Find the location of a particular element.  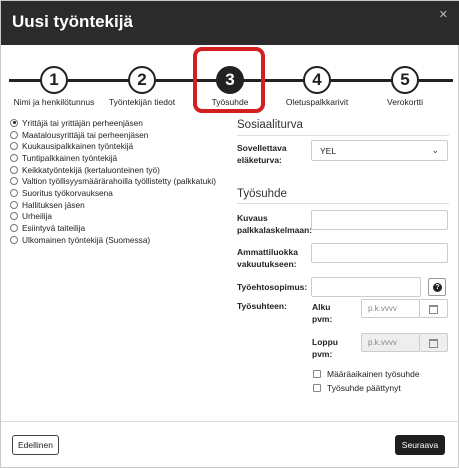

pension-label-line2: eläketurva: is located at coordinates (259, 160).